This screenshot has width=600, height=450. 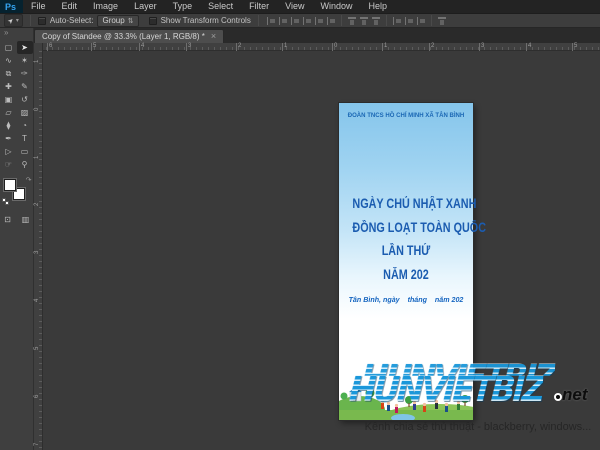 I want to click on spot-healing-brush-tool: ✚, so click(x=9, y=86).